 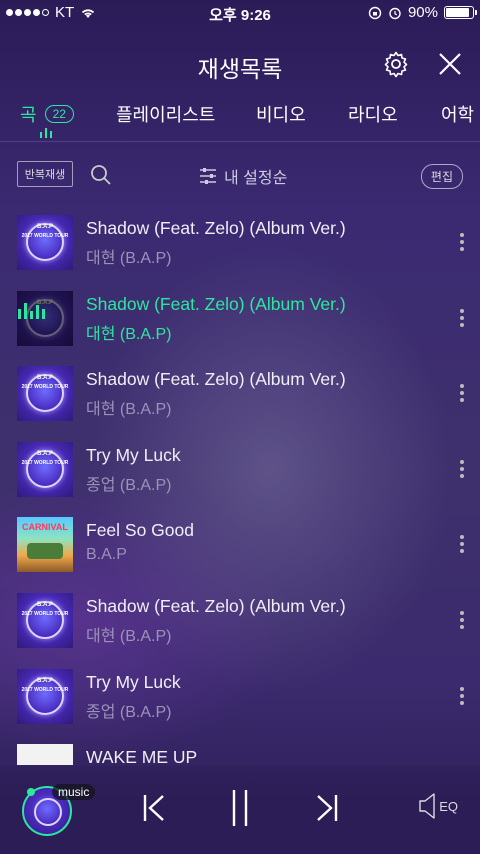 I want to click on mini-player: music EQ, so click(x=240, y=810).